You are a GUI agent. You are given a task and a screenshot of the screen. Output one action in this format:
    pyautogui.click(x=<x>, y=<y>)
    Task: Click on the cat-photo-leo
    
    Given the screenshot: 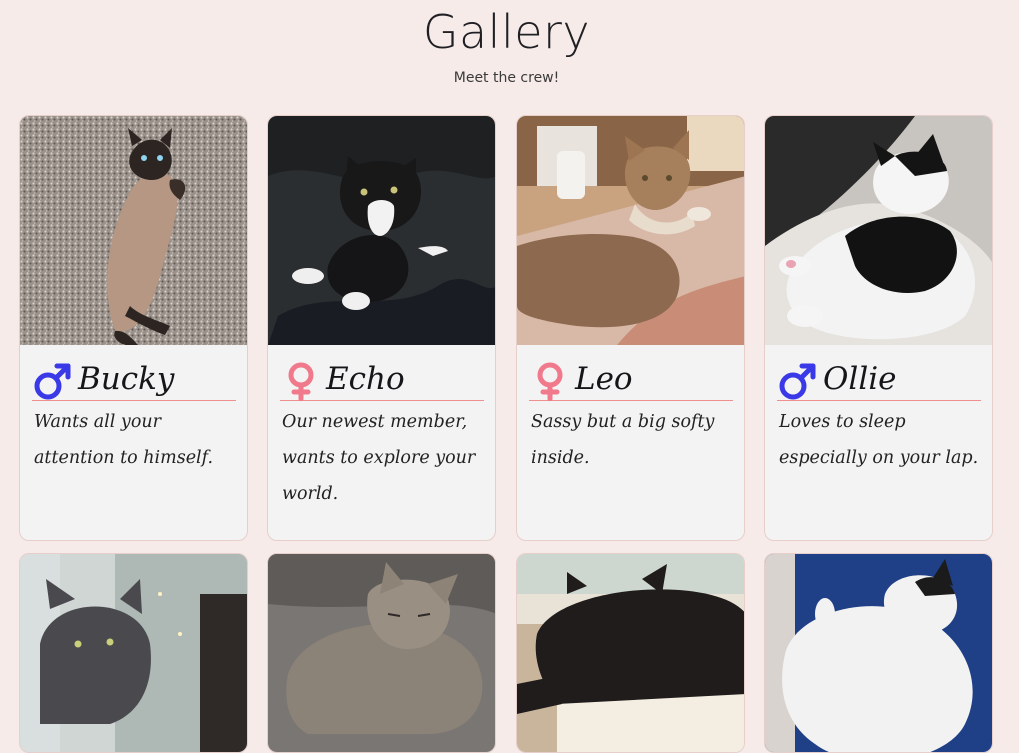 What is the action you would take?
    pyautogui.click(x=630, y=230)
    